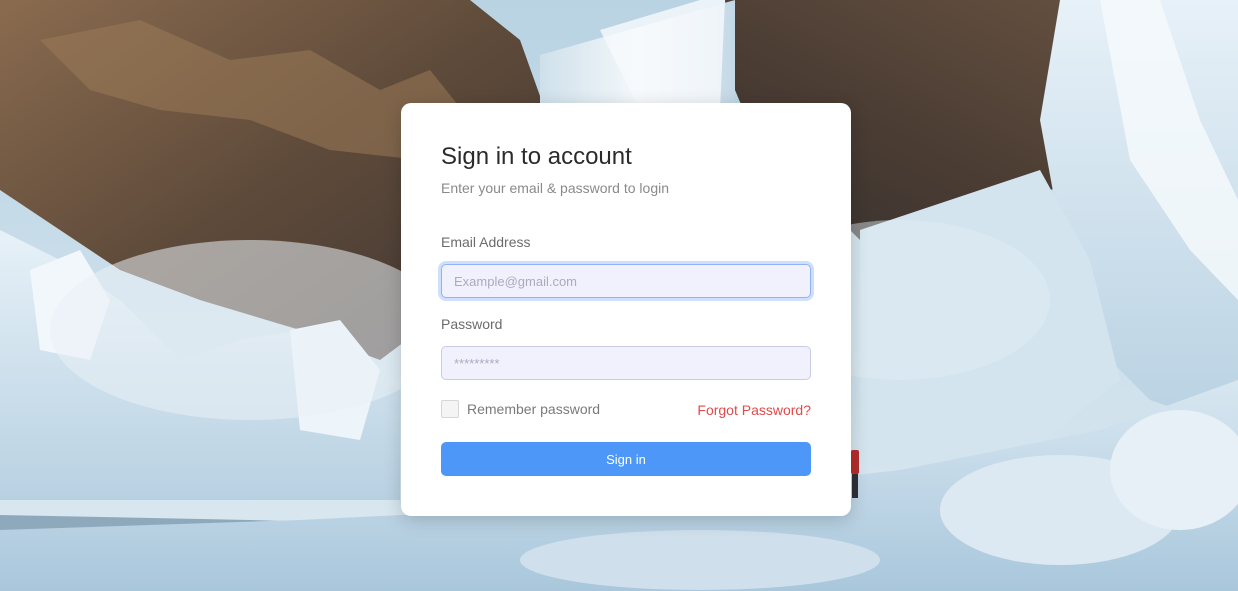  What do you see at coordinates (754, 410) in the screenshot?
I see `forgot-password-link: Forgot Password?` at bounding box center [754, 410].